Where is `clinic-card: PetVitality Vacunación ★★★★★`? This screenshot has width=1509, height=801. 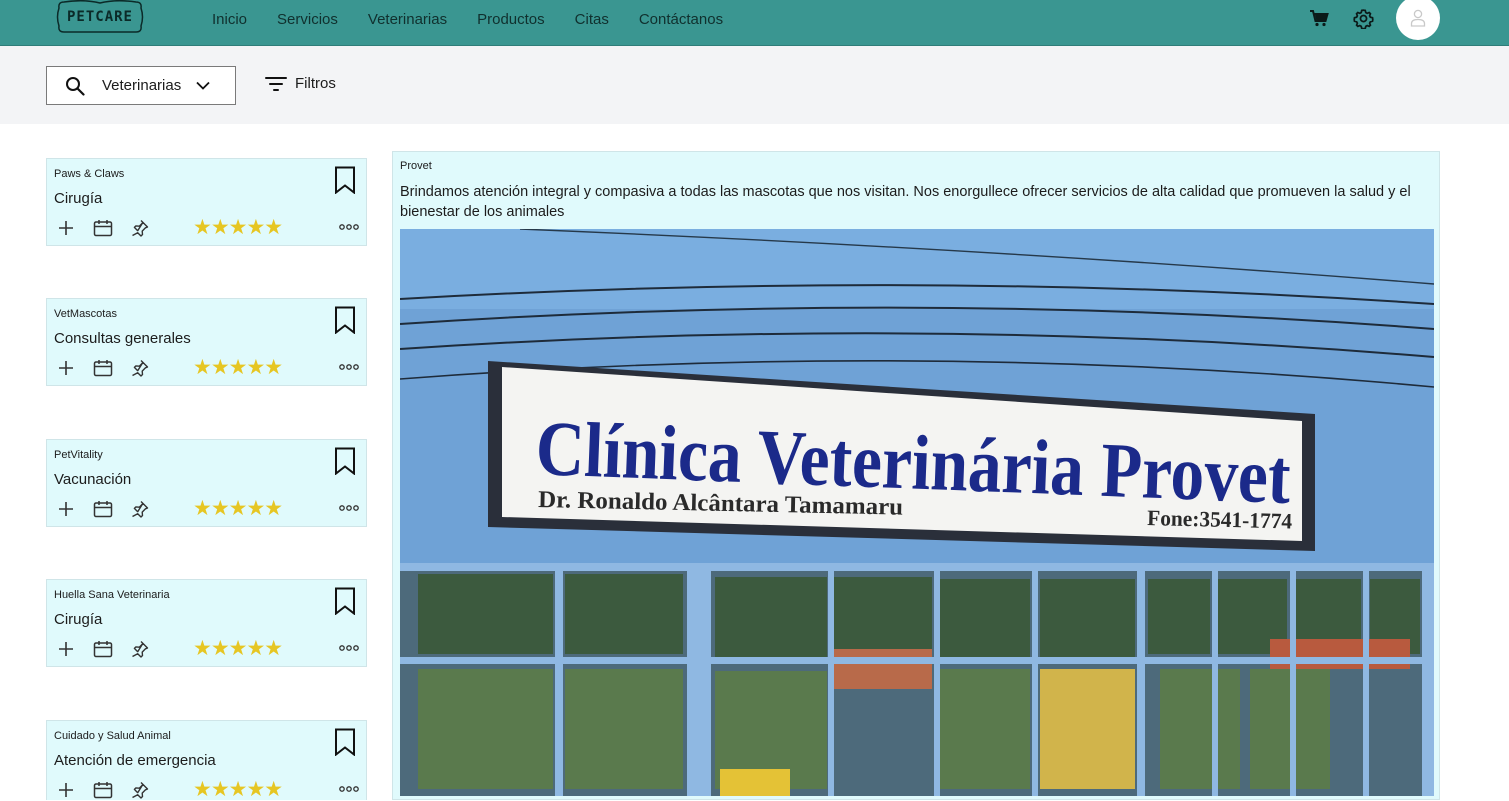
clinic-card: PetVitality Vacunación ★★★★★ is located at coordinates (206, 483).